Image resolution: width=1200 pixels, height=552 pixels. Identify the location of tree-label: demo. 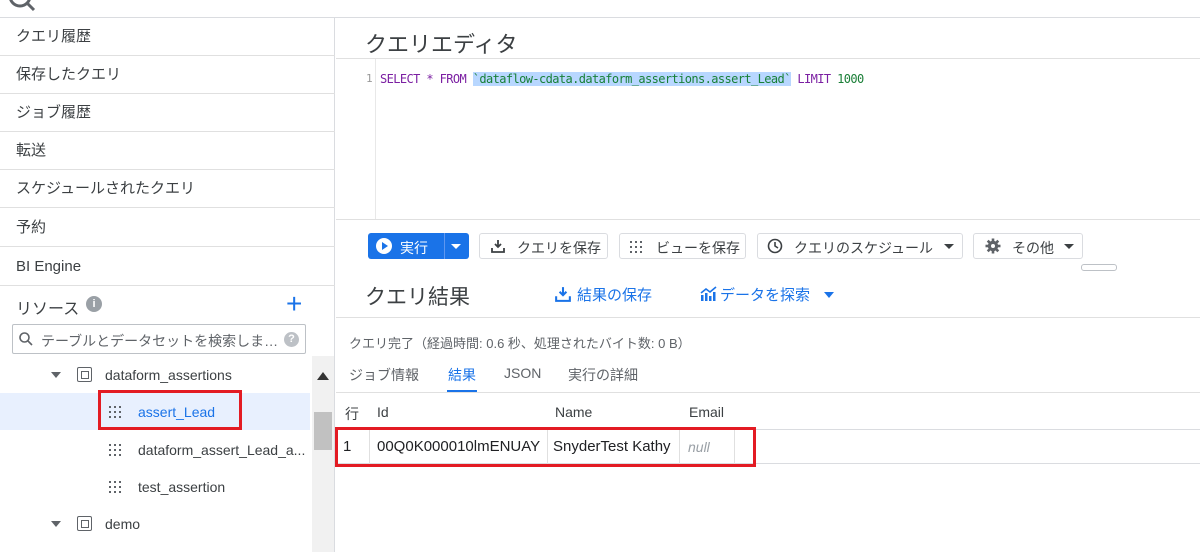
(123, 524).